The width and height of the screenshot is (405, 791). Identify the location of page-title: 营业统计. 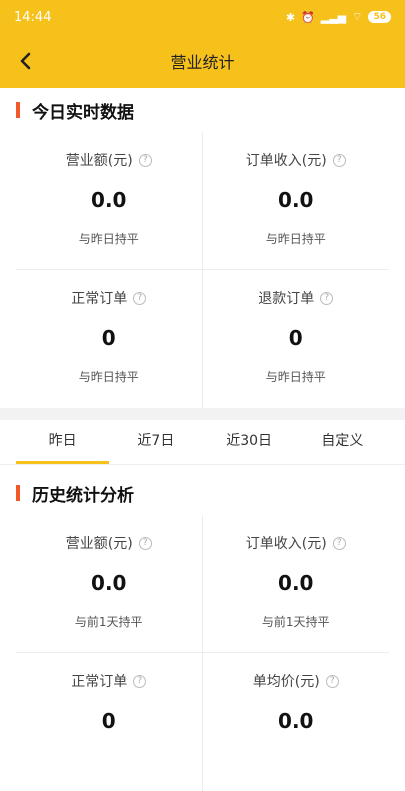
(202, 62).